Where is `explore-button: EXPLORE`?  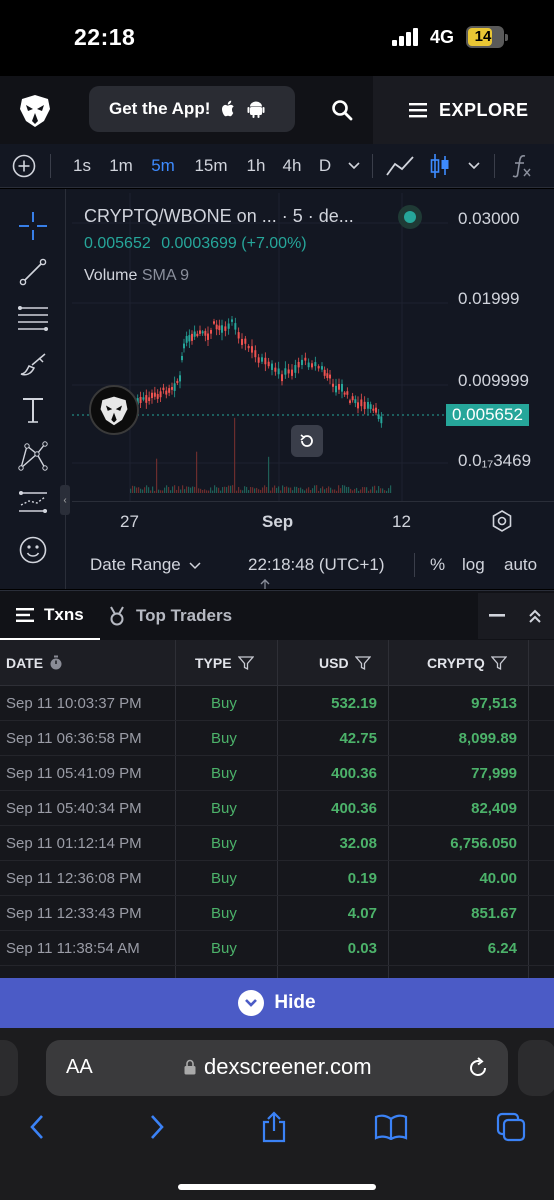
explore-button: EXPLORE is located at coordinates (463, 110).